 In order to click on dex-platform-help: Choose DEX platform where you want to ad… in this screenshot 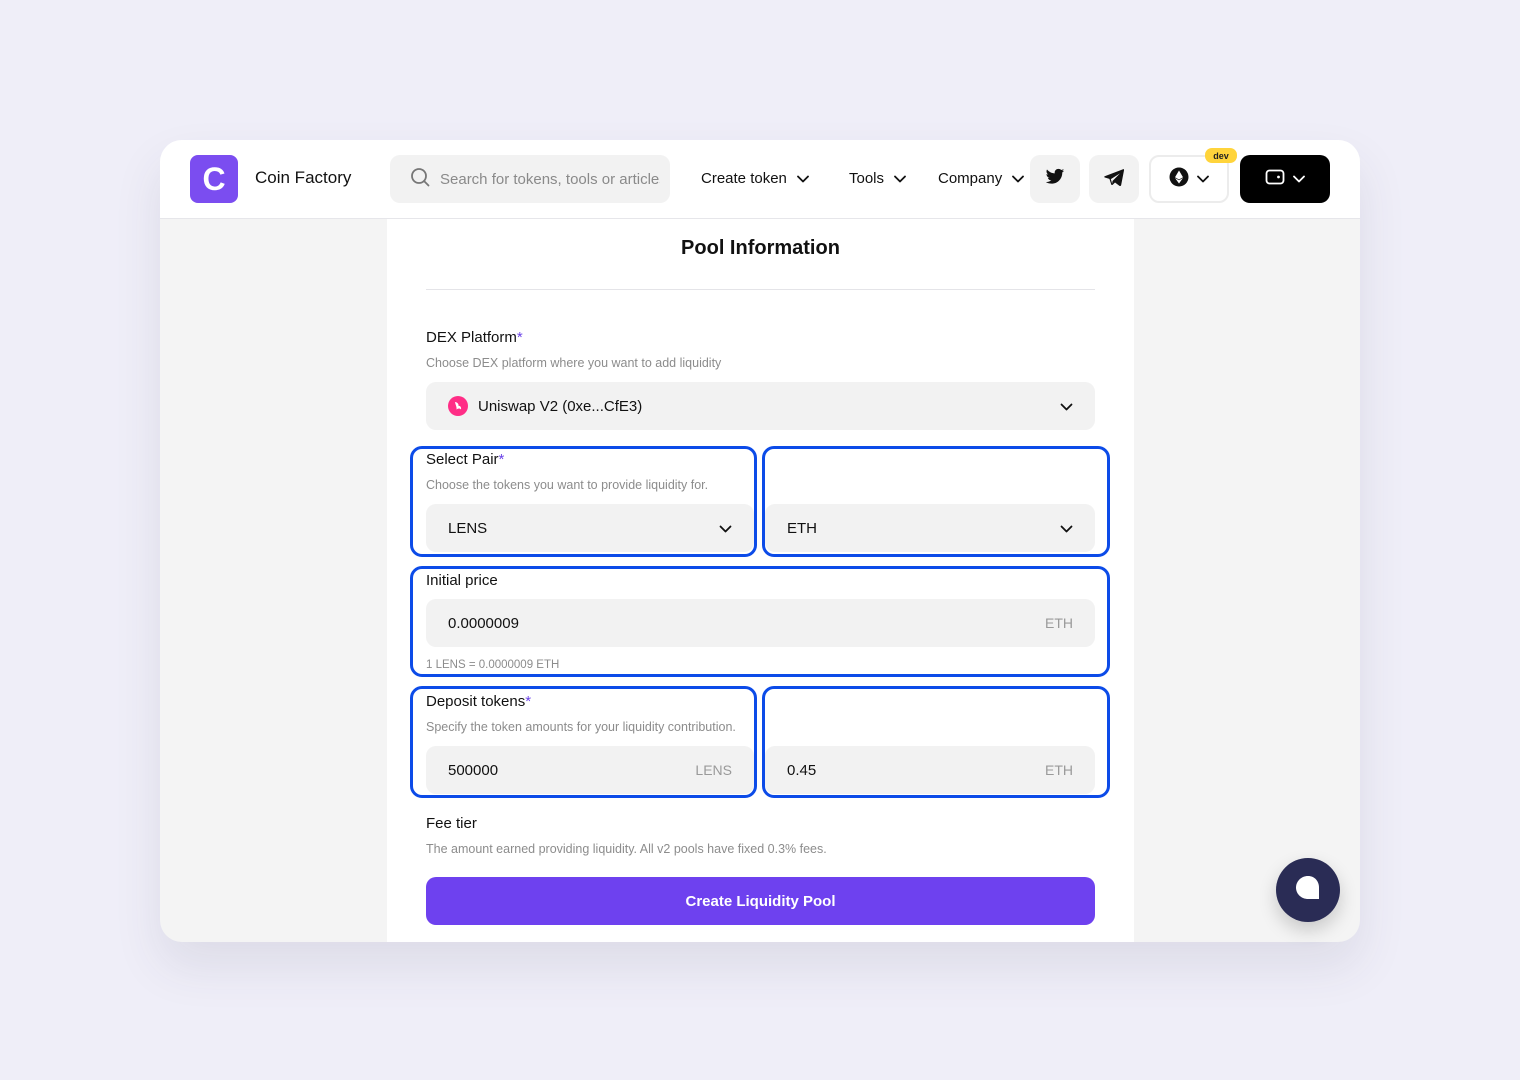, I will do `click(574, 363)`.